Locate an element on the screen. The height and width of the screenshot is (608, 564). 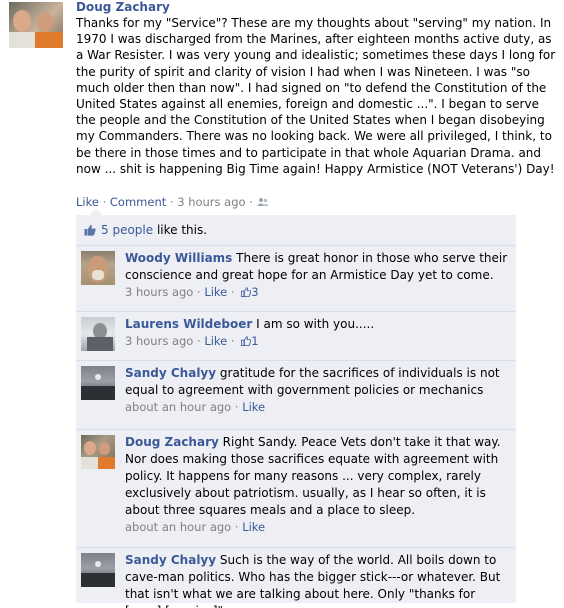
comment-meta: 3 hours ago · Like · 3 is located at coordinates (192, 292).